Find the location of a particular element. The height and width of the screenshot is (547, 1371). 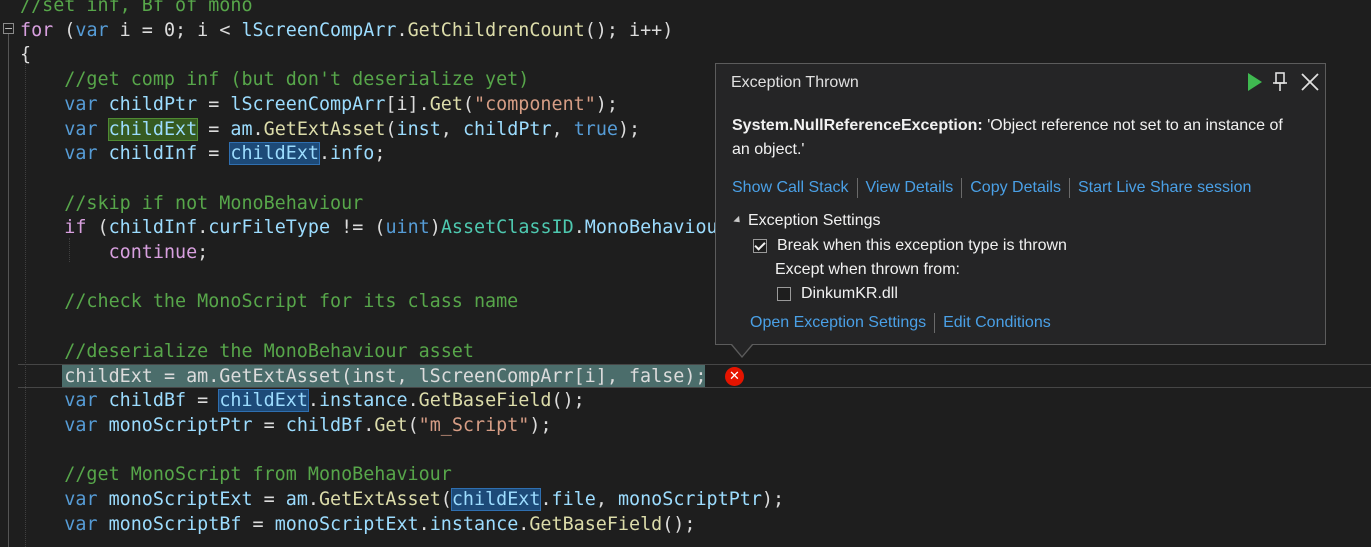

code-token: "m_Script" is located at coordinates (474, 425).